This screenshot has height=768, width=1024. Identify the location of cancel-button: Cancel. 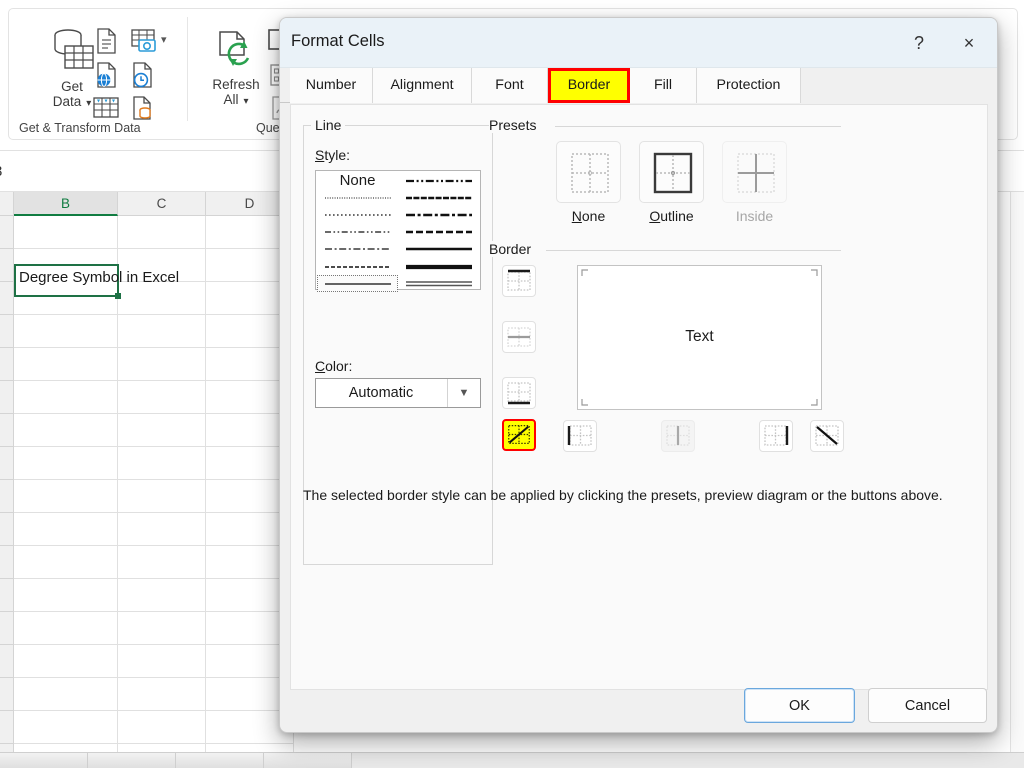
(927, 705).